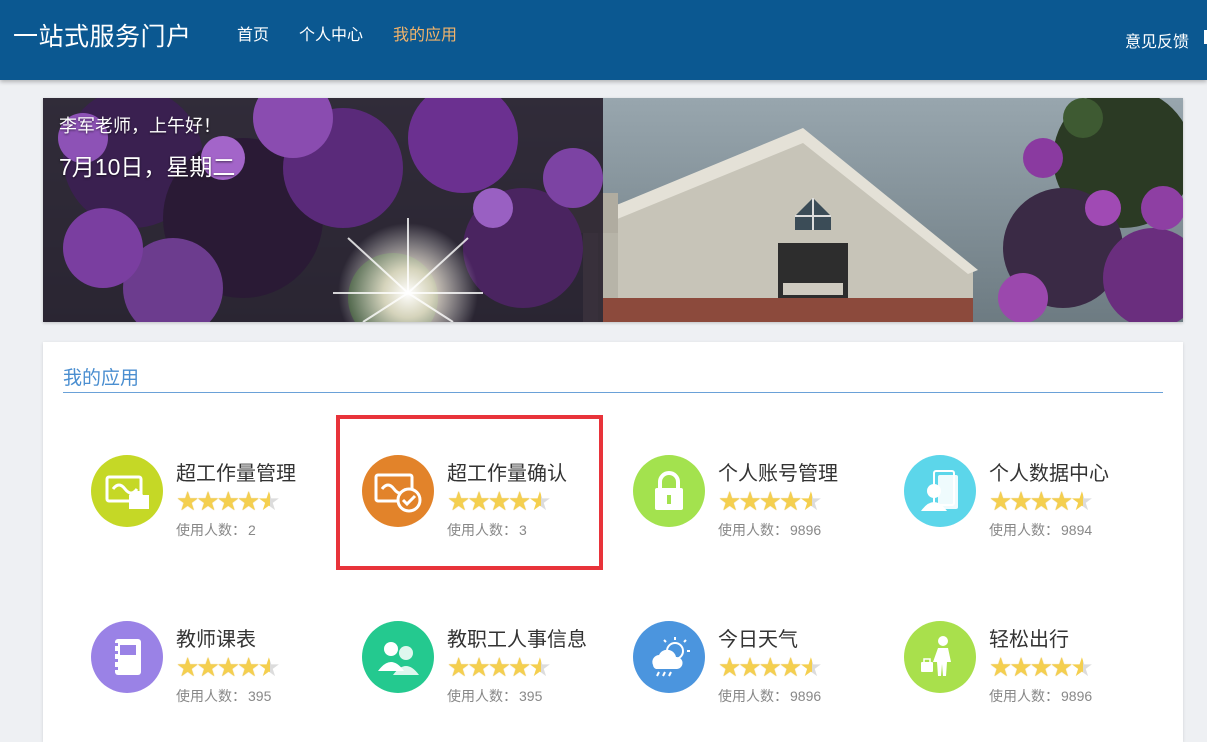 This screenshot has height=742, width=1207. What do you see at coordinates (127, 657) in the screenshot?
I see `notebook-icon` at bounding box center [127, 657].